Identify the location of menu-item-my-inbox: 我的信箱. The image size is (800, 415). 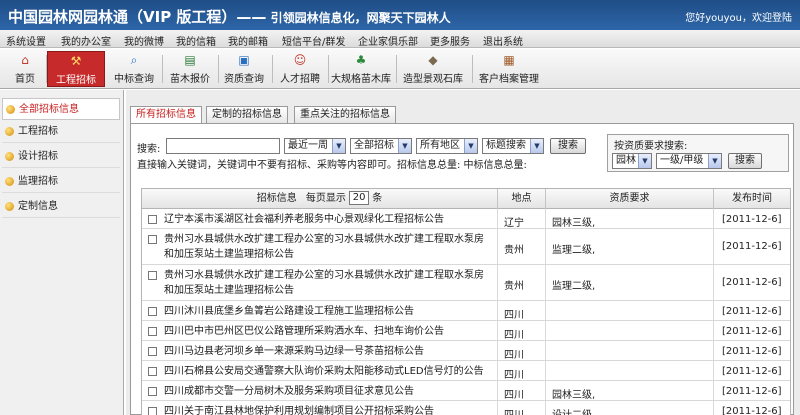
(196, 40).